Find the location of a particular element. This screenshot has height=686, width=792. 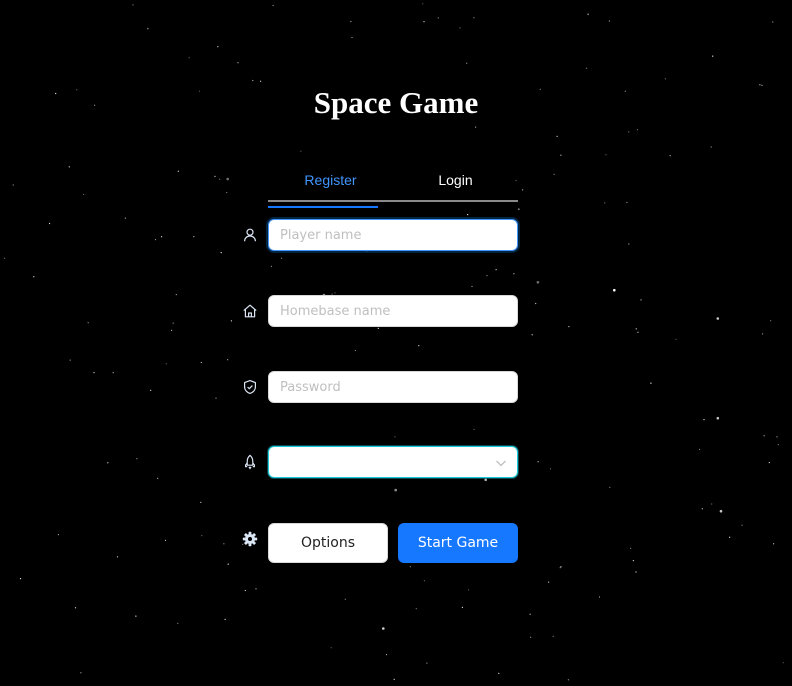

player-name-input is located at coordinates (393, 235).